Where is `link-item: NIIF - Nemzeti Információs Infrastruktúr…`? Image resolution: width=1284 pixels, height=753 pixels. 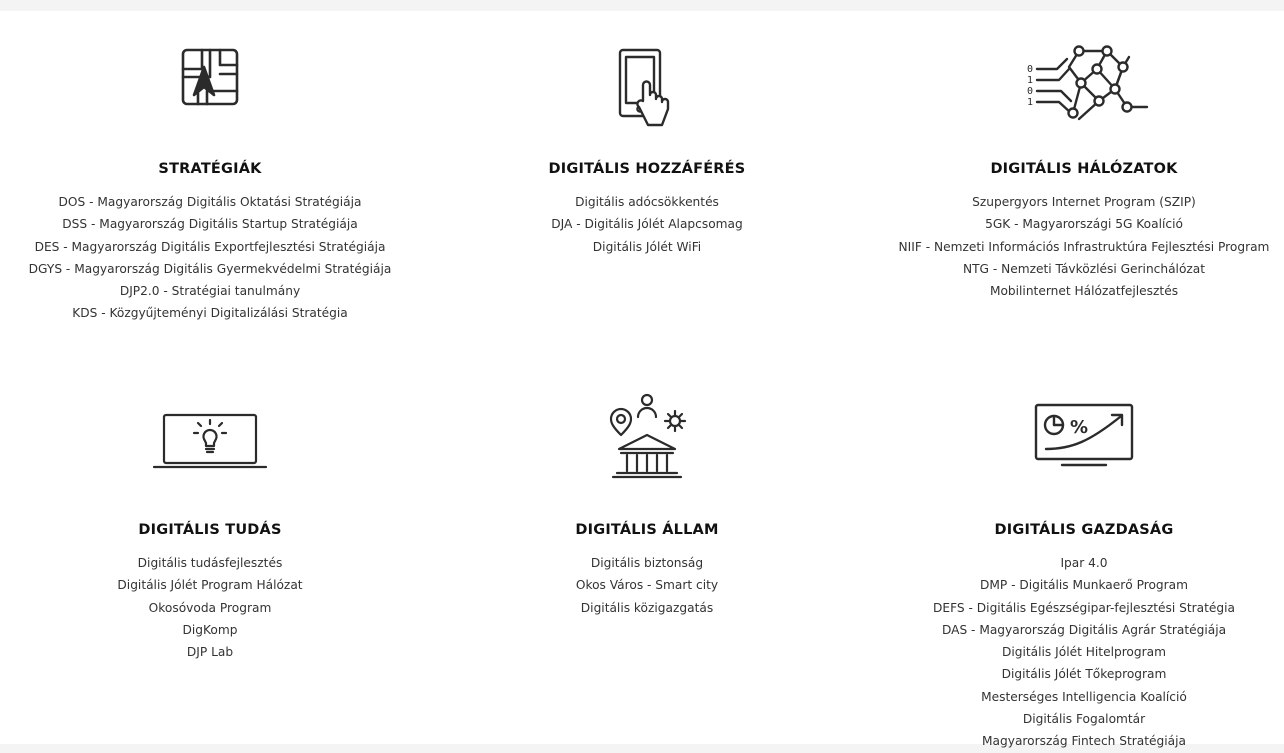 link-item: NIIF - Nemzeti Információs Infrastruktúr… is located at coordinates (1084, 247).